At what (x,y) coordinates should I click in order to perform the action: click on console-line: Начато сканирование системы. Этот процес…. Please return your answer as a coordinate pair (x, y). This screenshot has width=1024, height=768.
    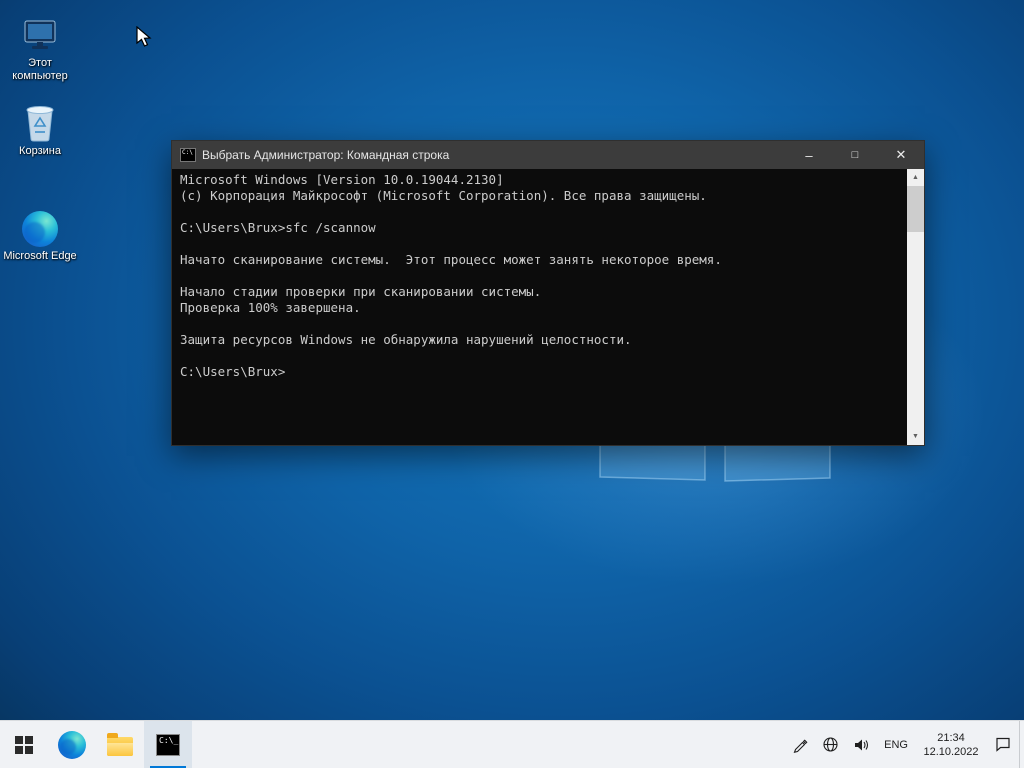
    Looking at the image, I should click on (451, 259).